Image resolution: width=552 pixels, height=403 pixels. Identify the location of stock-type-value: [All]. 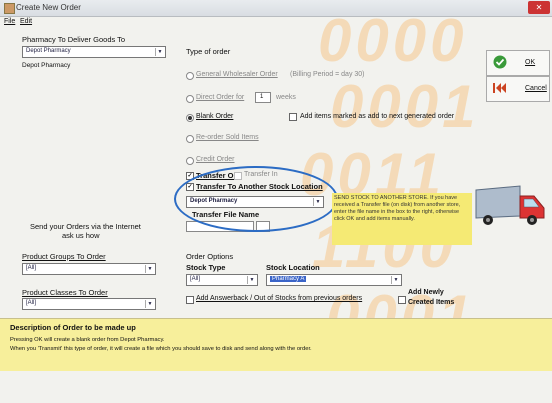
(195, 279).